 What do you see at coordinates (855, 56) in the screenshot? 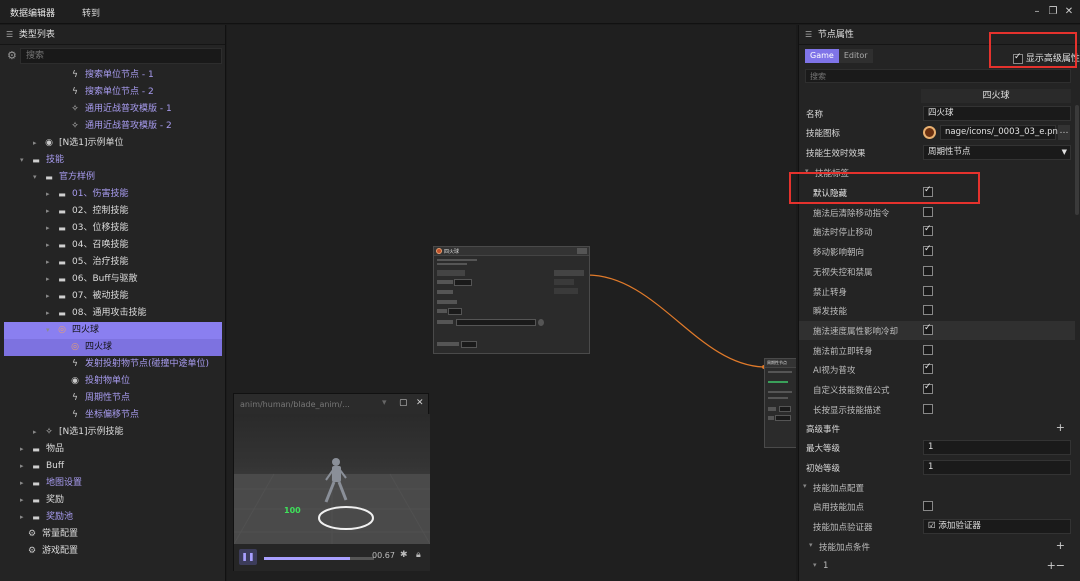
I see `tab-editor: Editor` at bounding box center [855, 56].